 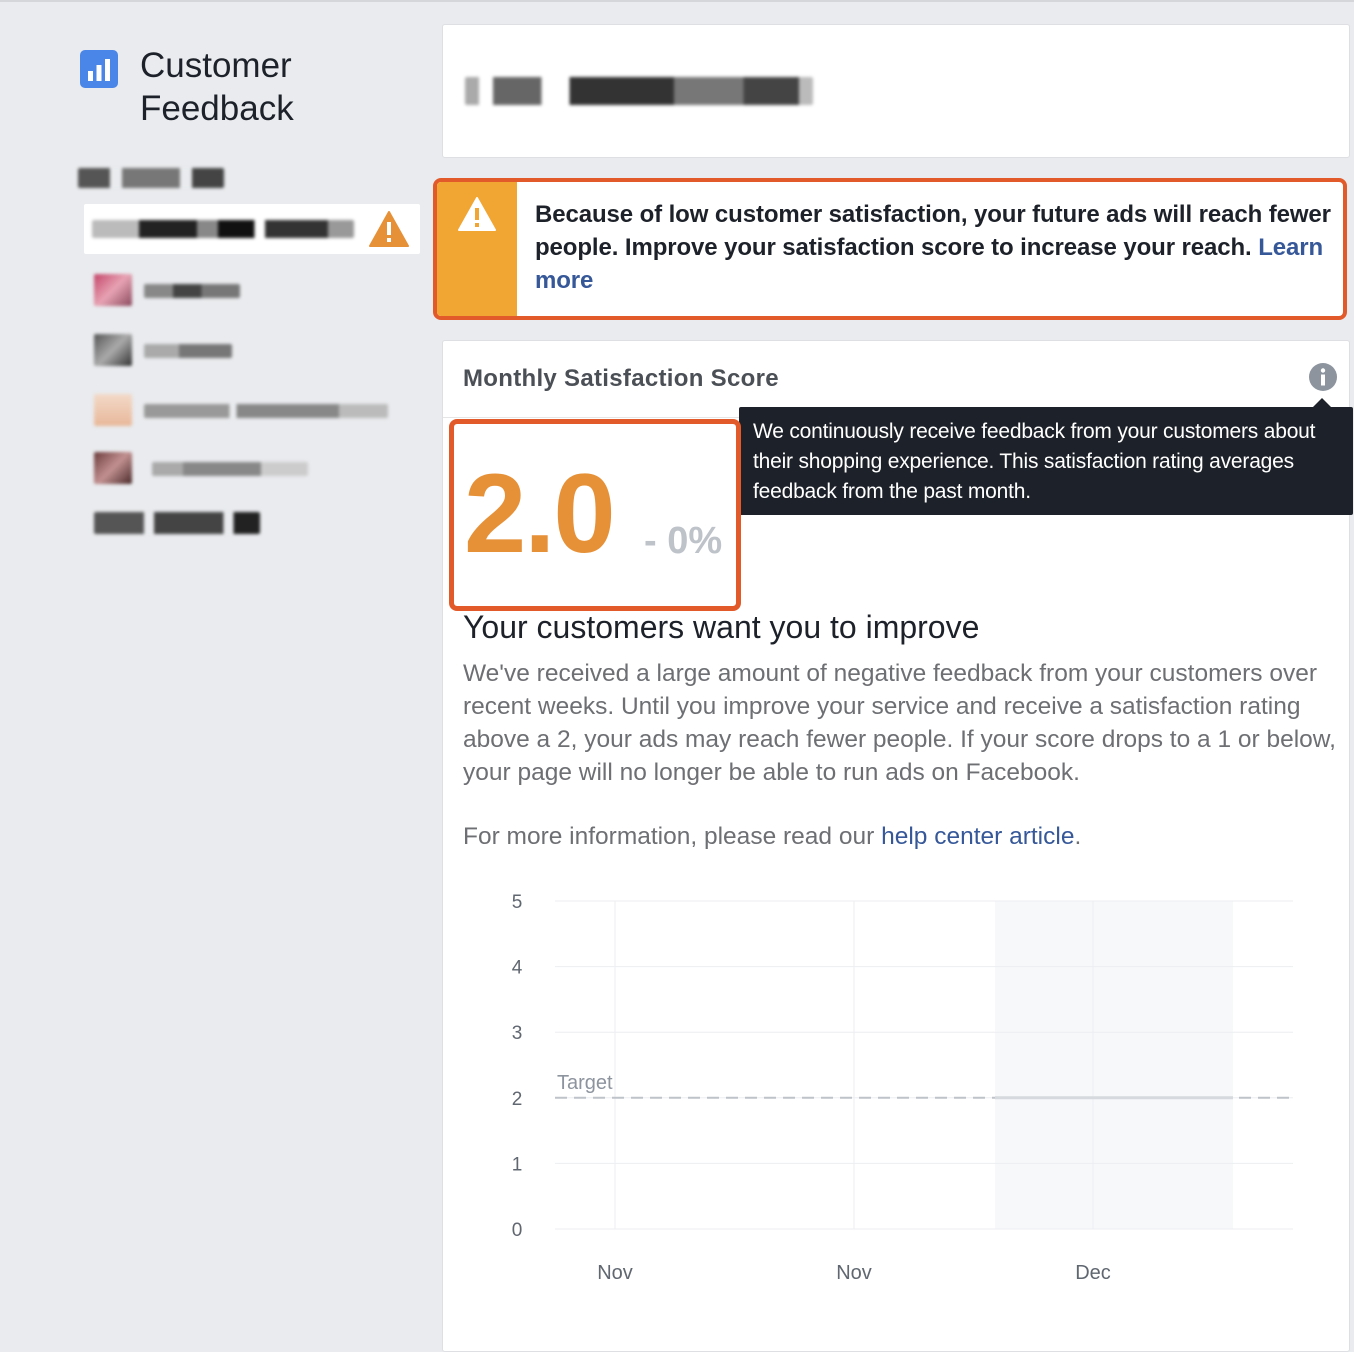 What do you see at coordinates (585, 1083) in the screenshot?
I see `target-label: Target` at bounding box center [585, 1083].